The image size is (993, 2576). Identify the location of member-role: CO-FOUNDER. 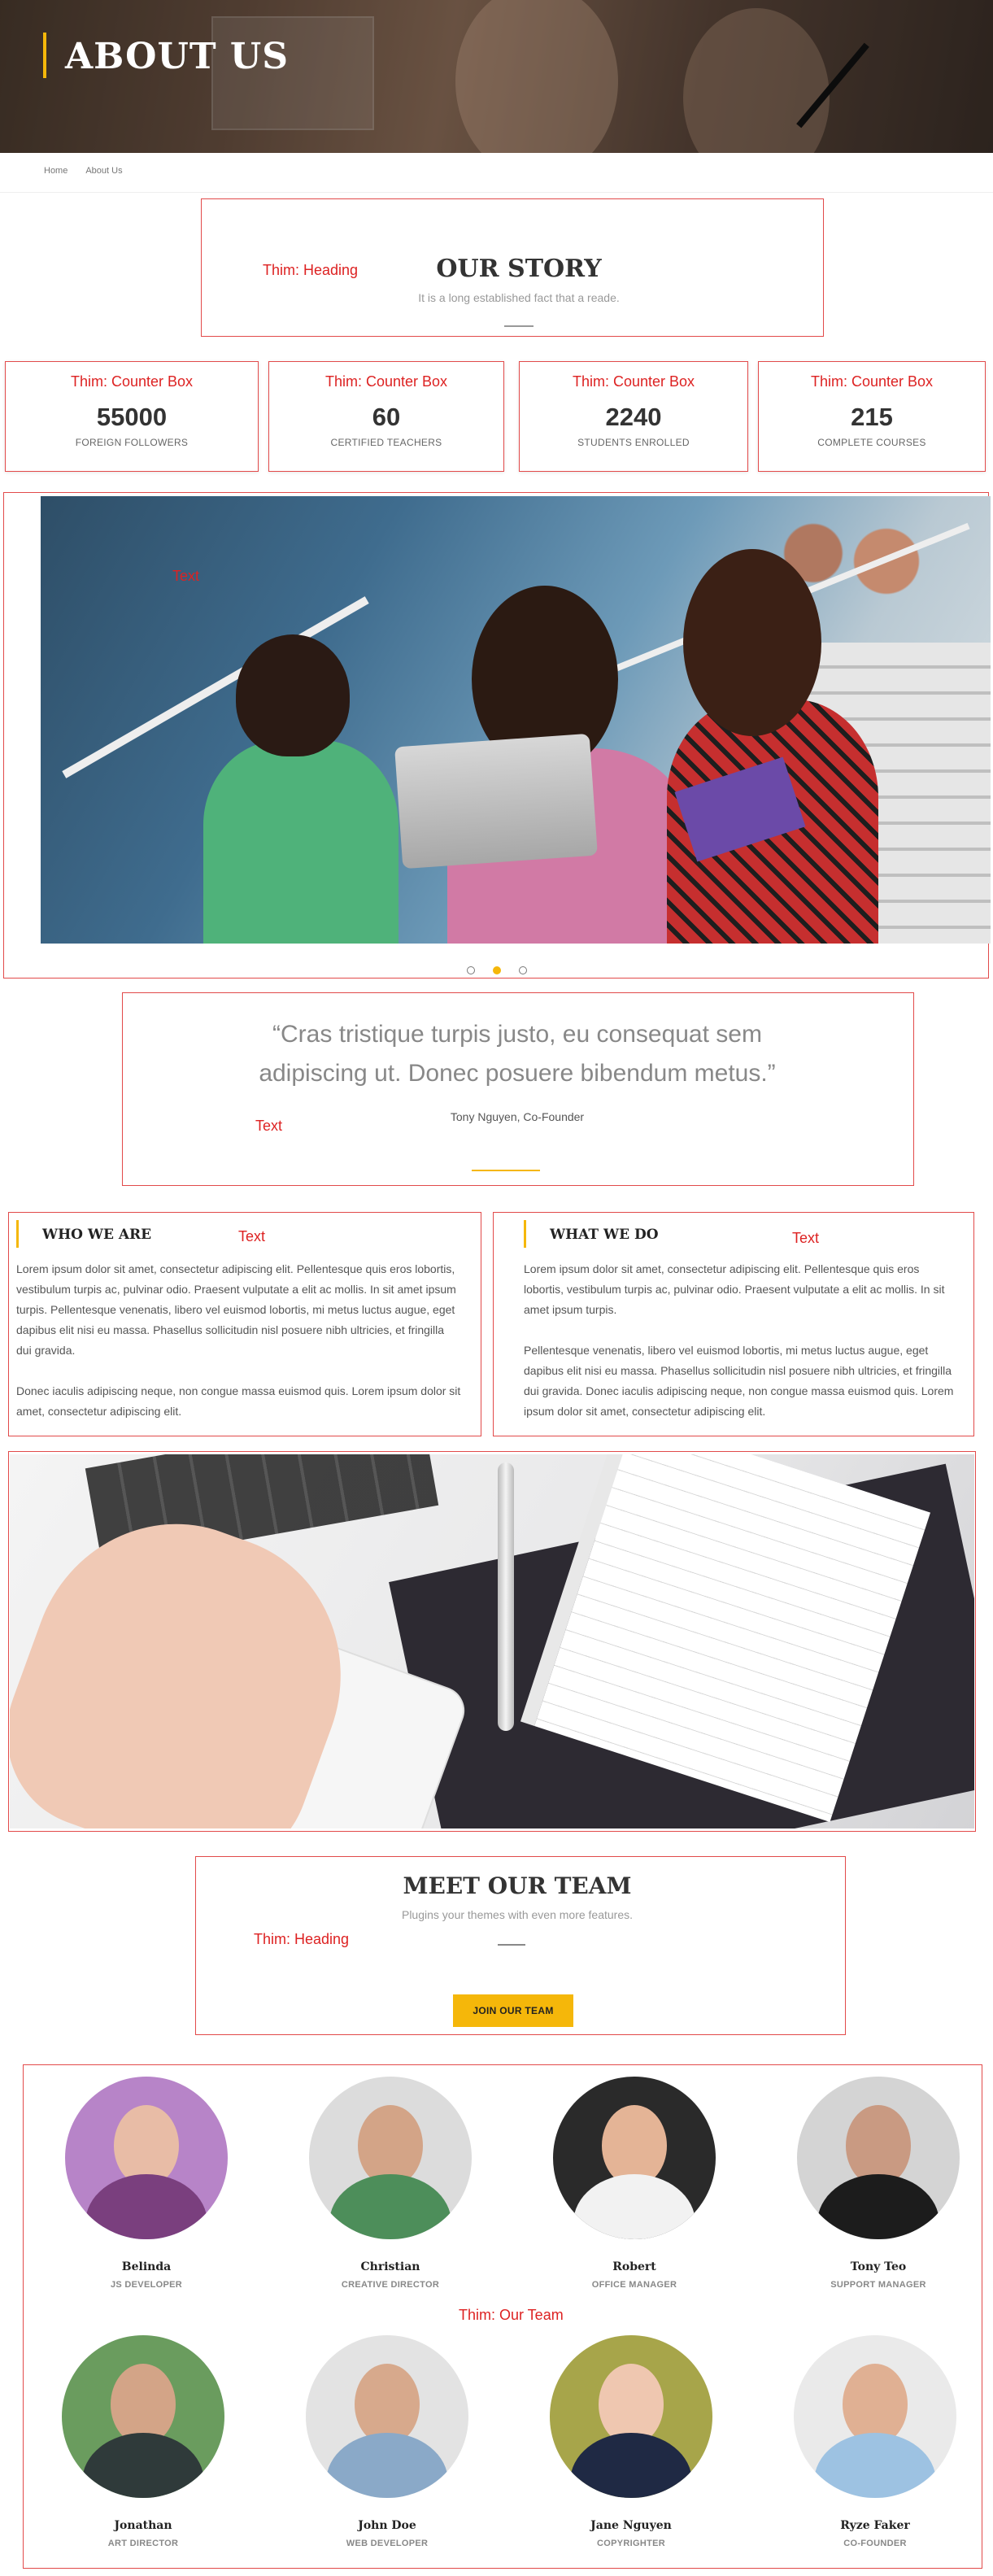
(875, 2543).